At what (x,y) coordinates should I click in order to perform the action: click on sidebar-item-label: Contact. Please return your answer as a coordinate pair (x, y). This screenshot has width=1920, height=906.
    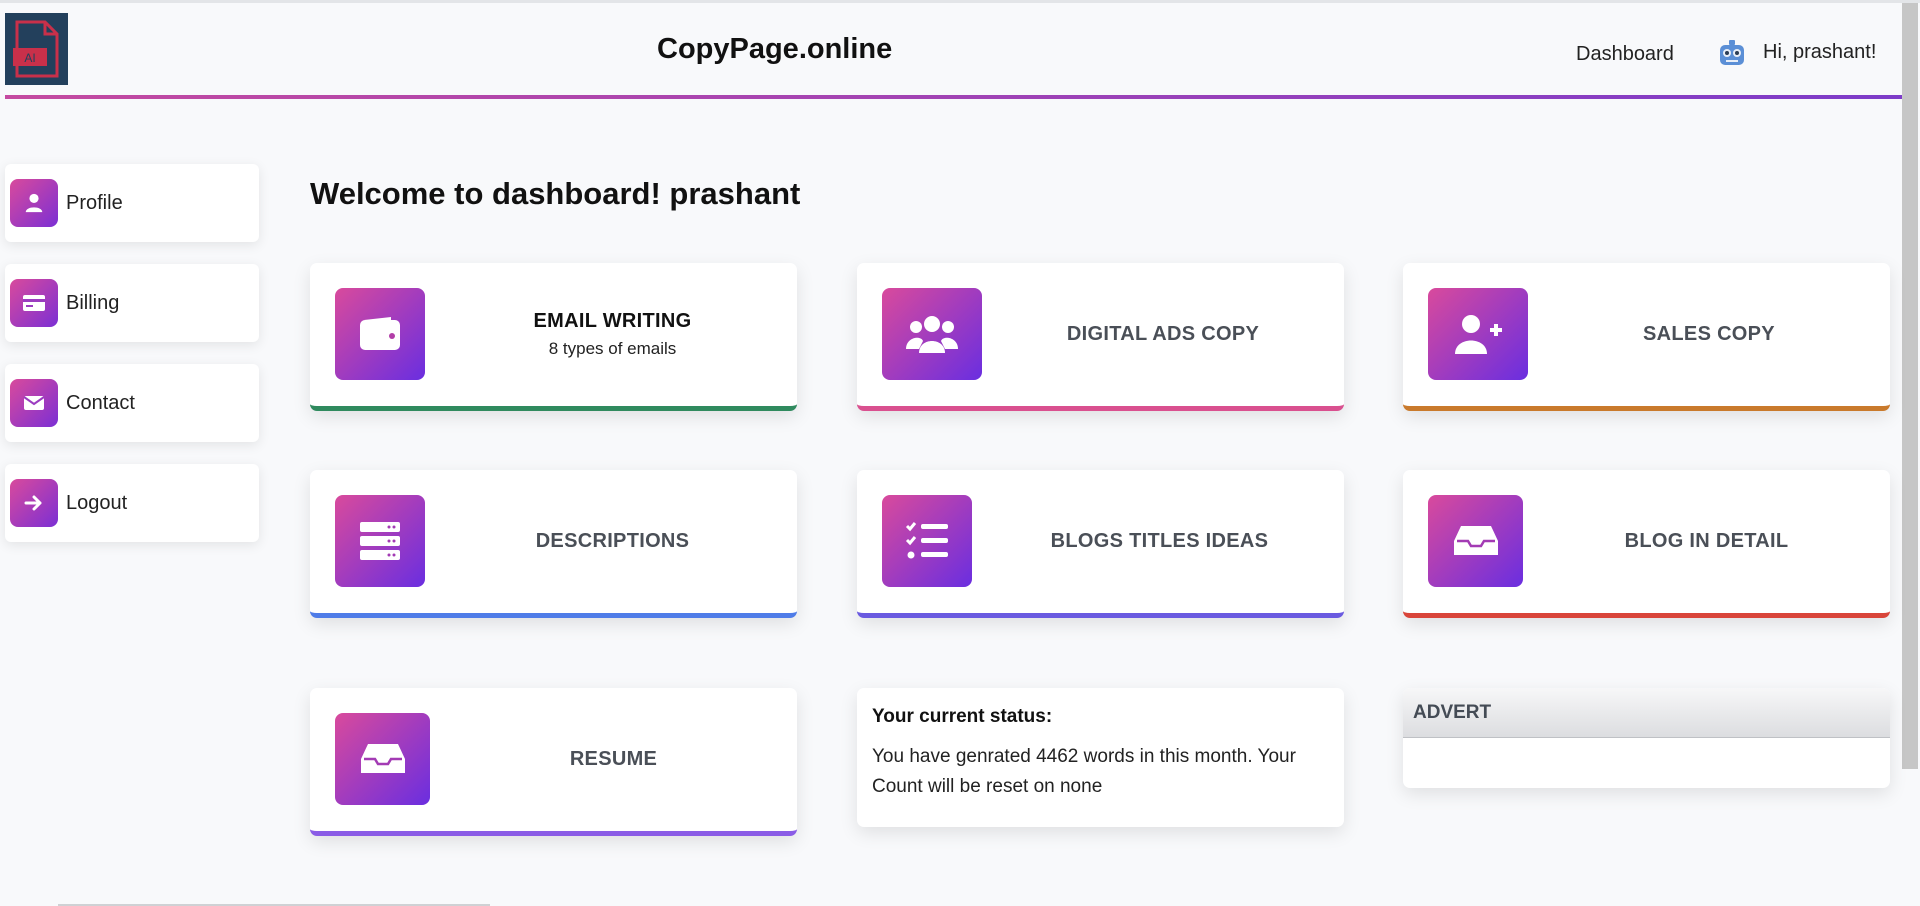
    Looking at the image, I should click on (100, 402).